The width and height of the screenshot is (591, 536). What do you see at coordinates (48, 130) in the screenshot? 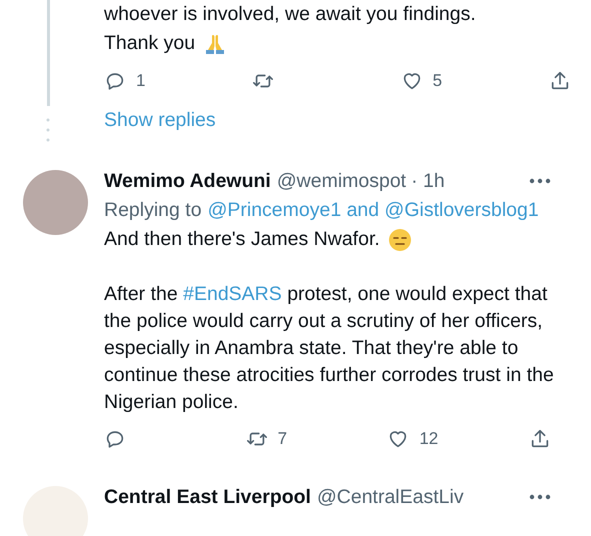
I see `dotted-line-icon` at bounding box center [48, 130].